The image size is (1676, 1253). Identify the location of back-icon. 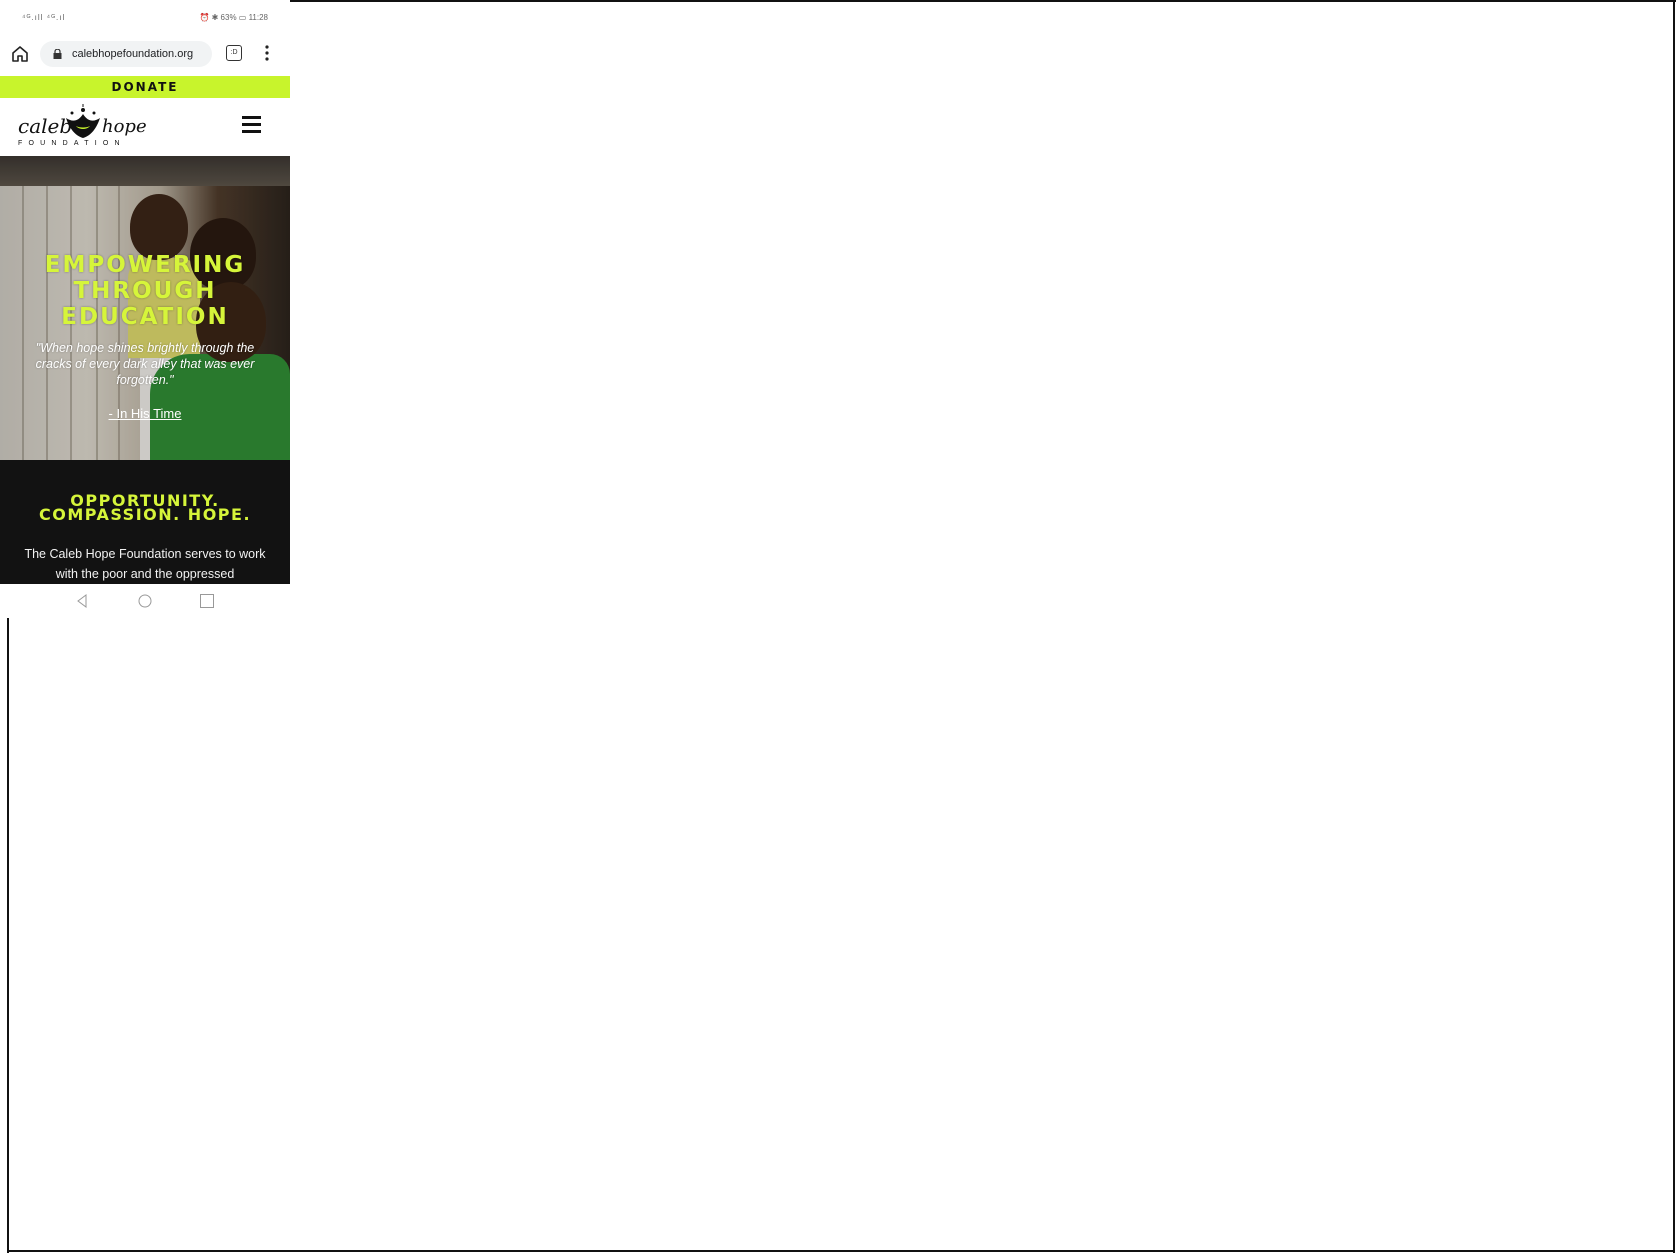
(82, 601).